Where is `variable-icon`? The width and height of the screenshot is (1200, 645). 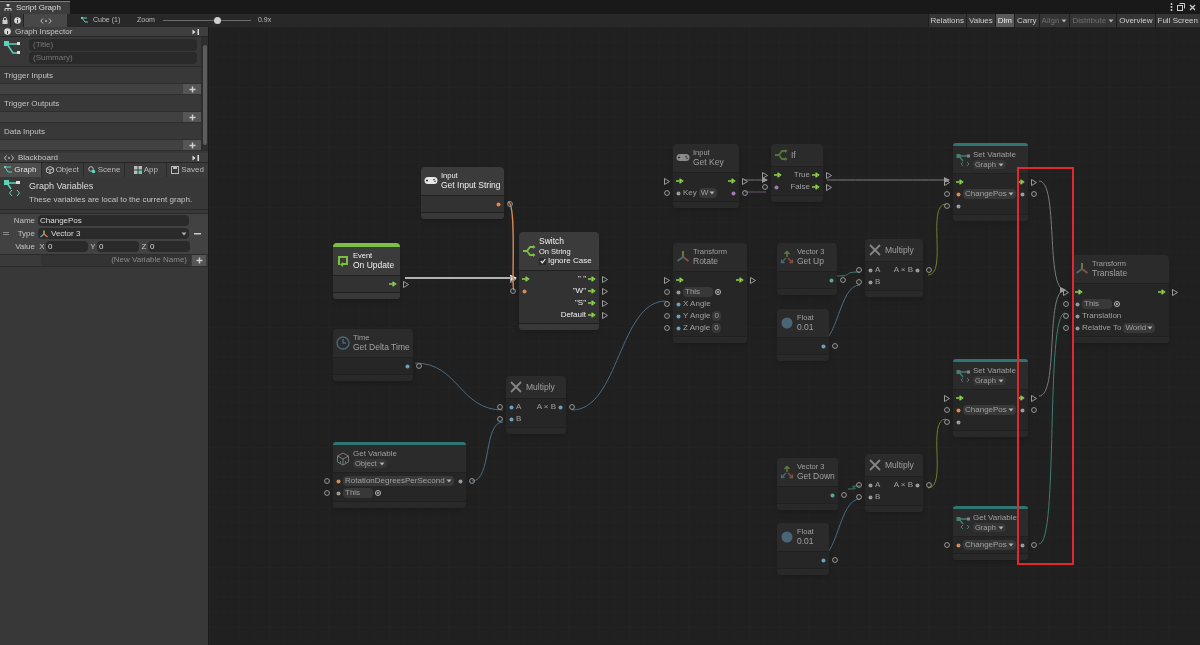
variable-icon is located at coordinates (963, 522).